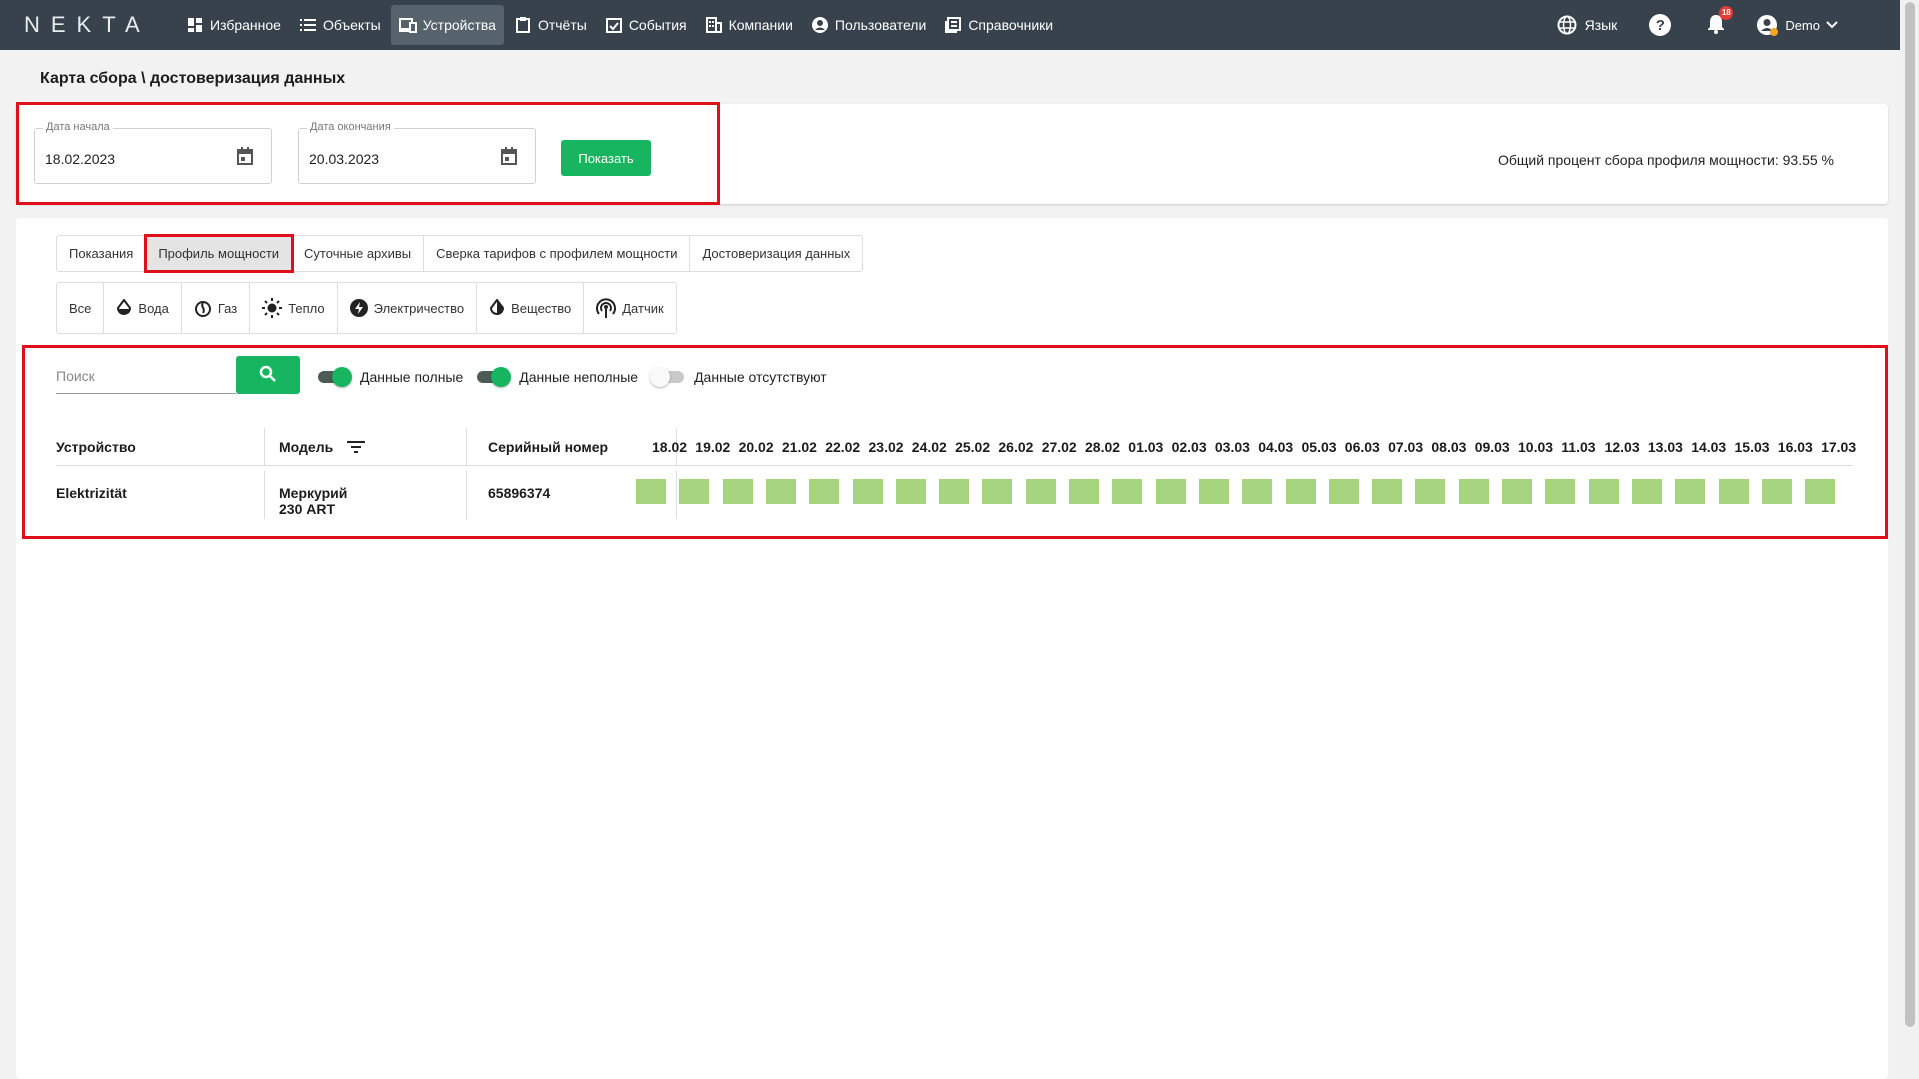 The image size is (1919, 1079). I want to click on nav-item-events: События, so click(646, 25).